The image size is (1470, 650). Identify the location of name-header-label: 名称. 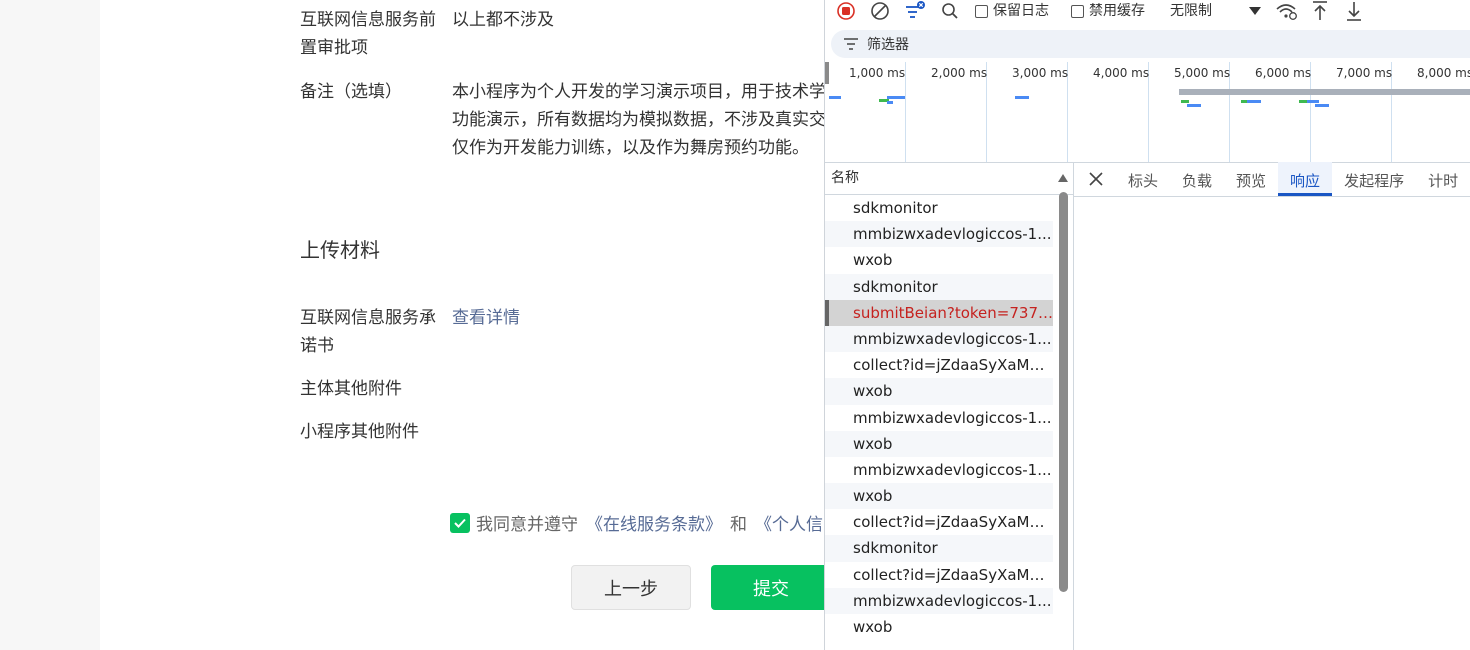
(845, 178).